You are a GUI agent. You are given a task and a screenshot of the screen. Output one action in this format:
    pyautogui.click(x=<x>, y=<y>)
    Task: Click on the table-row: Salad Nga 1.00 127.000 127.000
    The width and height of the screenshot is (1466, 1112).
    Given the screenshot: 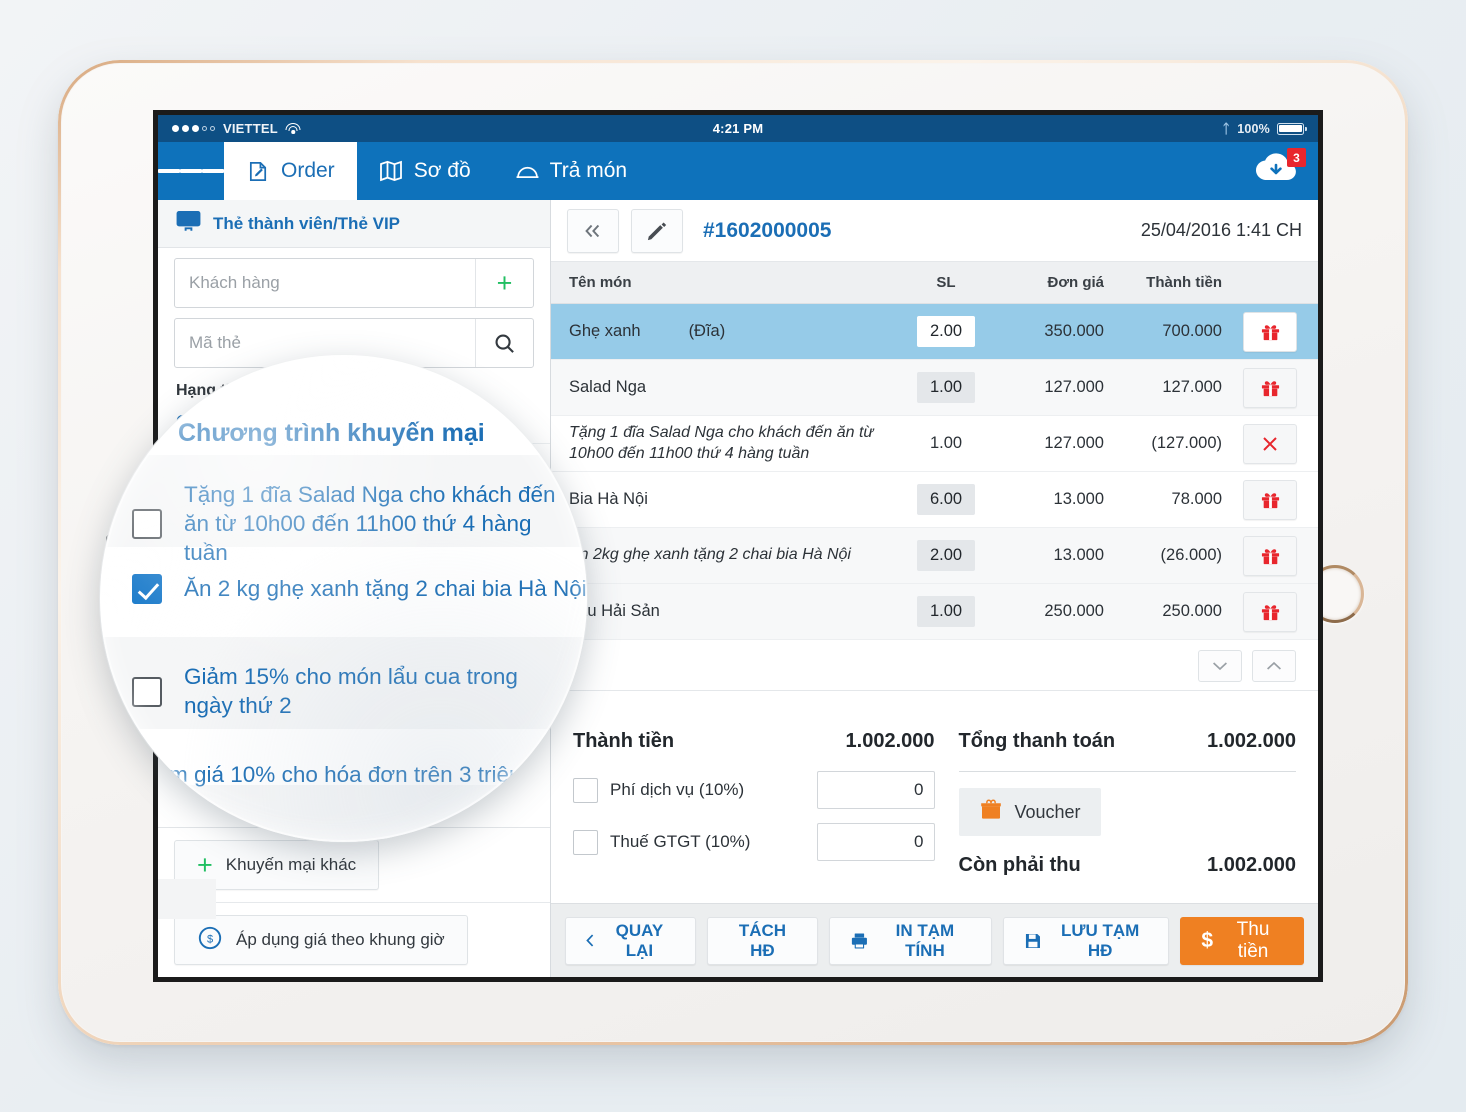 What is the action you would take?
    pyautogui.click(x=934, y=388)
    